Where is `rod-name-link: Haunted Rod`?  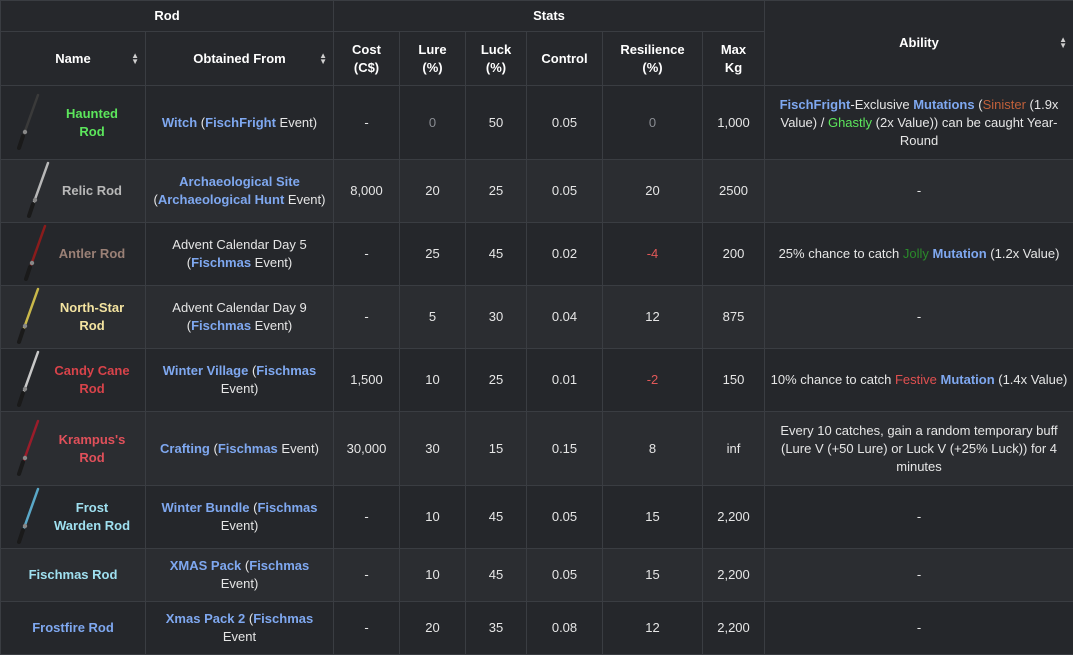 rod-name-link: Haunted Rod is located at coordinates (92, 123).